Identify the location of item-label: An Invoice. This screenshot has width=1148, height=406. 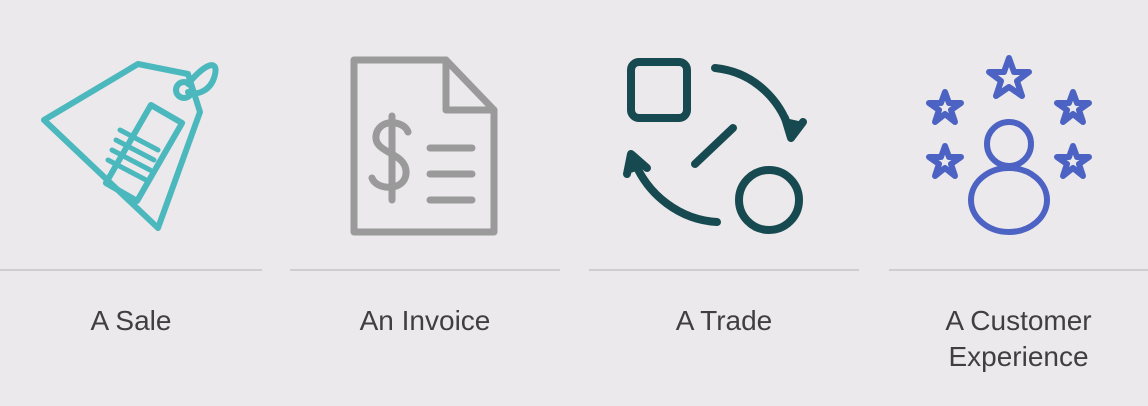
(425, 320).